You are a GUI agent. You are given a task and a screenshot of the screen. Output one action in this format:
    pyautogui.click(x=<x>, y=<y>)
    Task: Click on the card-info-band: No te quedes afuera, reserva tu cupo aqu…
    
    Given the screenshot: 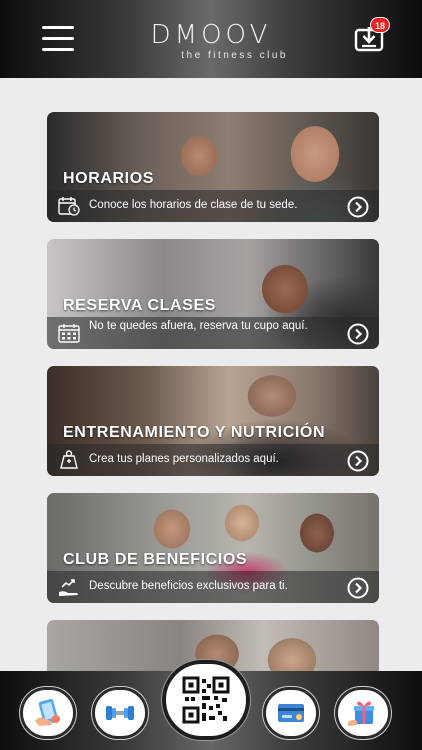 What is the action you would take?
    pyautogui.click(x=213, y=333)
    